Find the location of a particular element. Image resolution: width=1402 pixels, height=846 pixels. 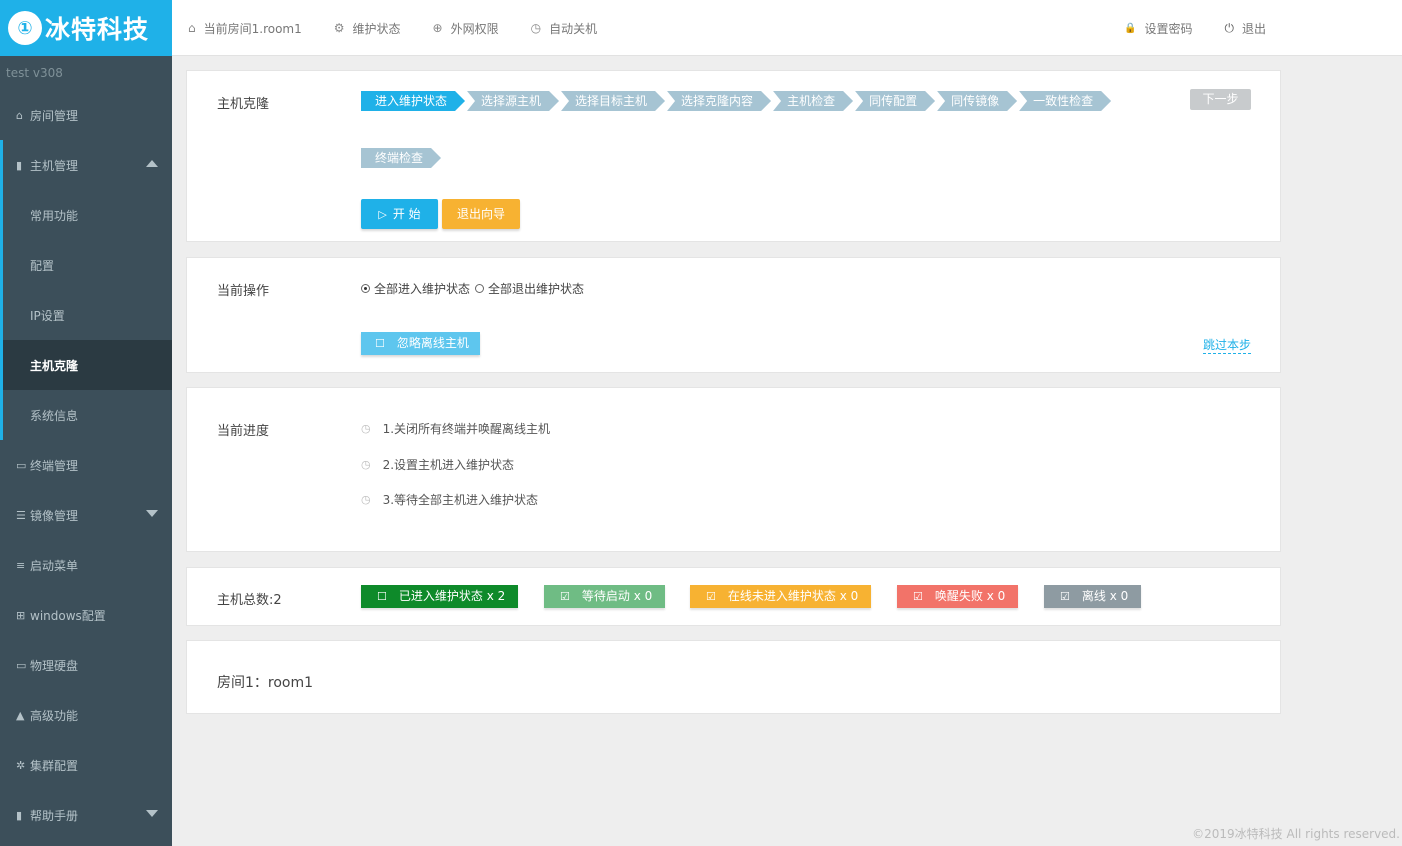

exit-wizard-button: 退出向导 is located at coordinates (481, 214).